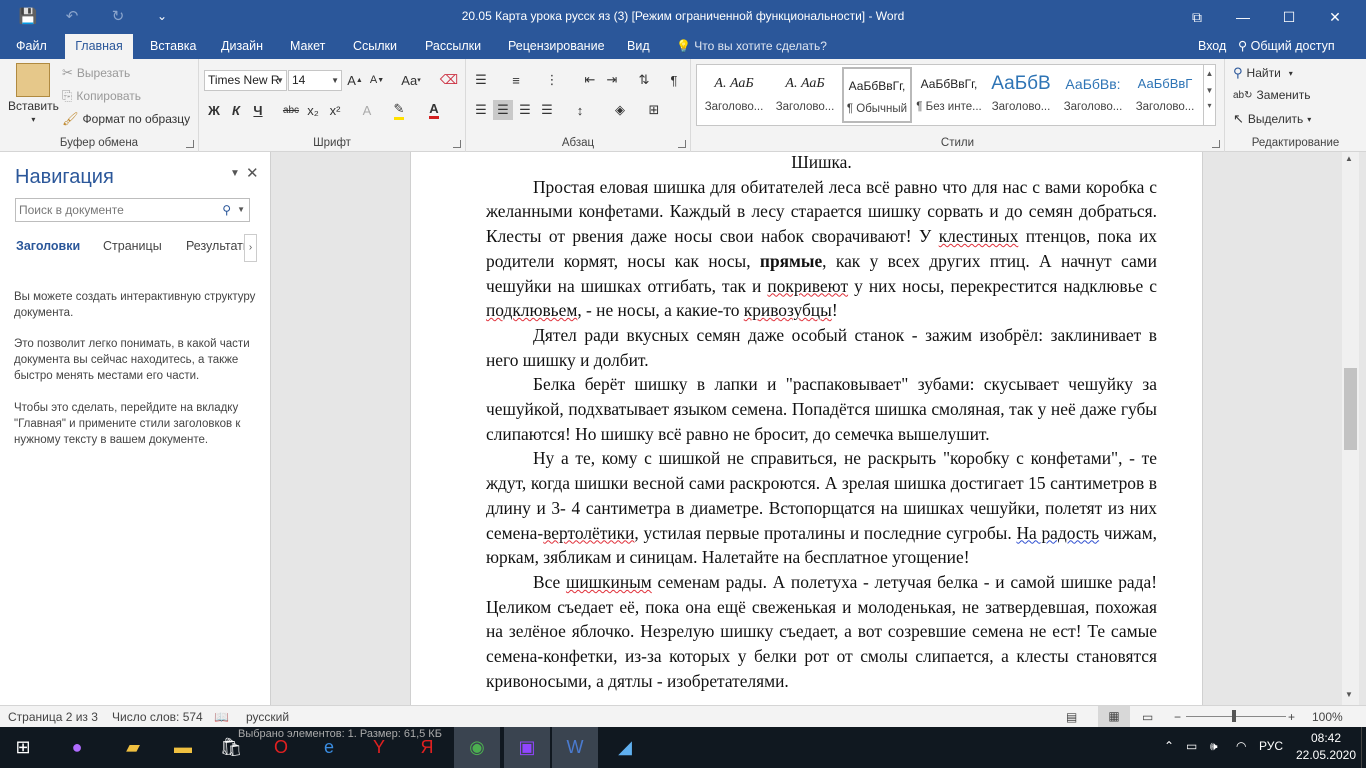 Image resolution: width=1366 pixels, height=768 pixels. I want to click on maximize-icon: ☐, so click(1289, 17).